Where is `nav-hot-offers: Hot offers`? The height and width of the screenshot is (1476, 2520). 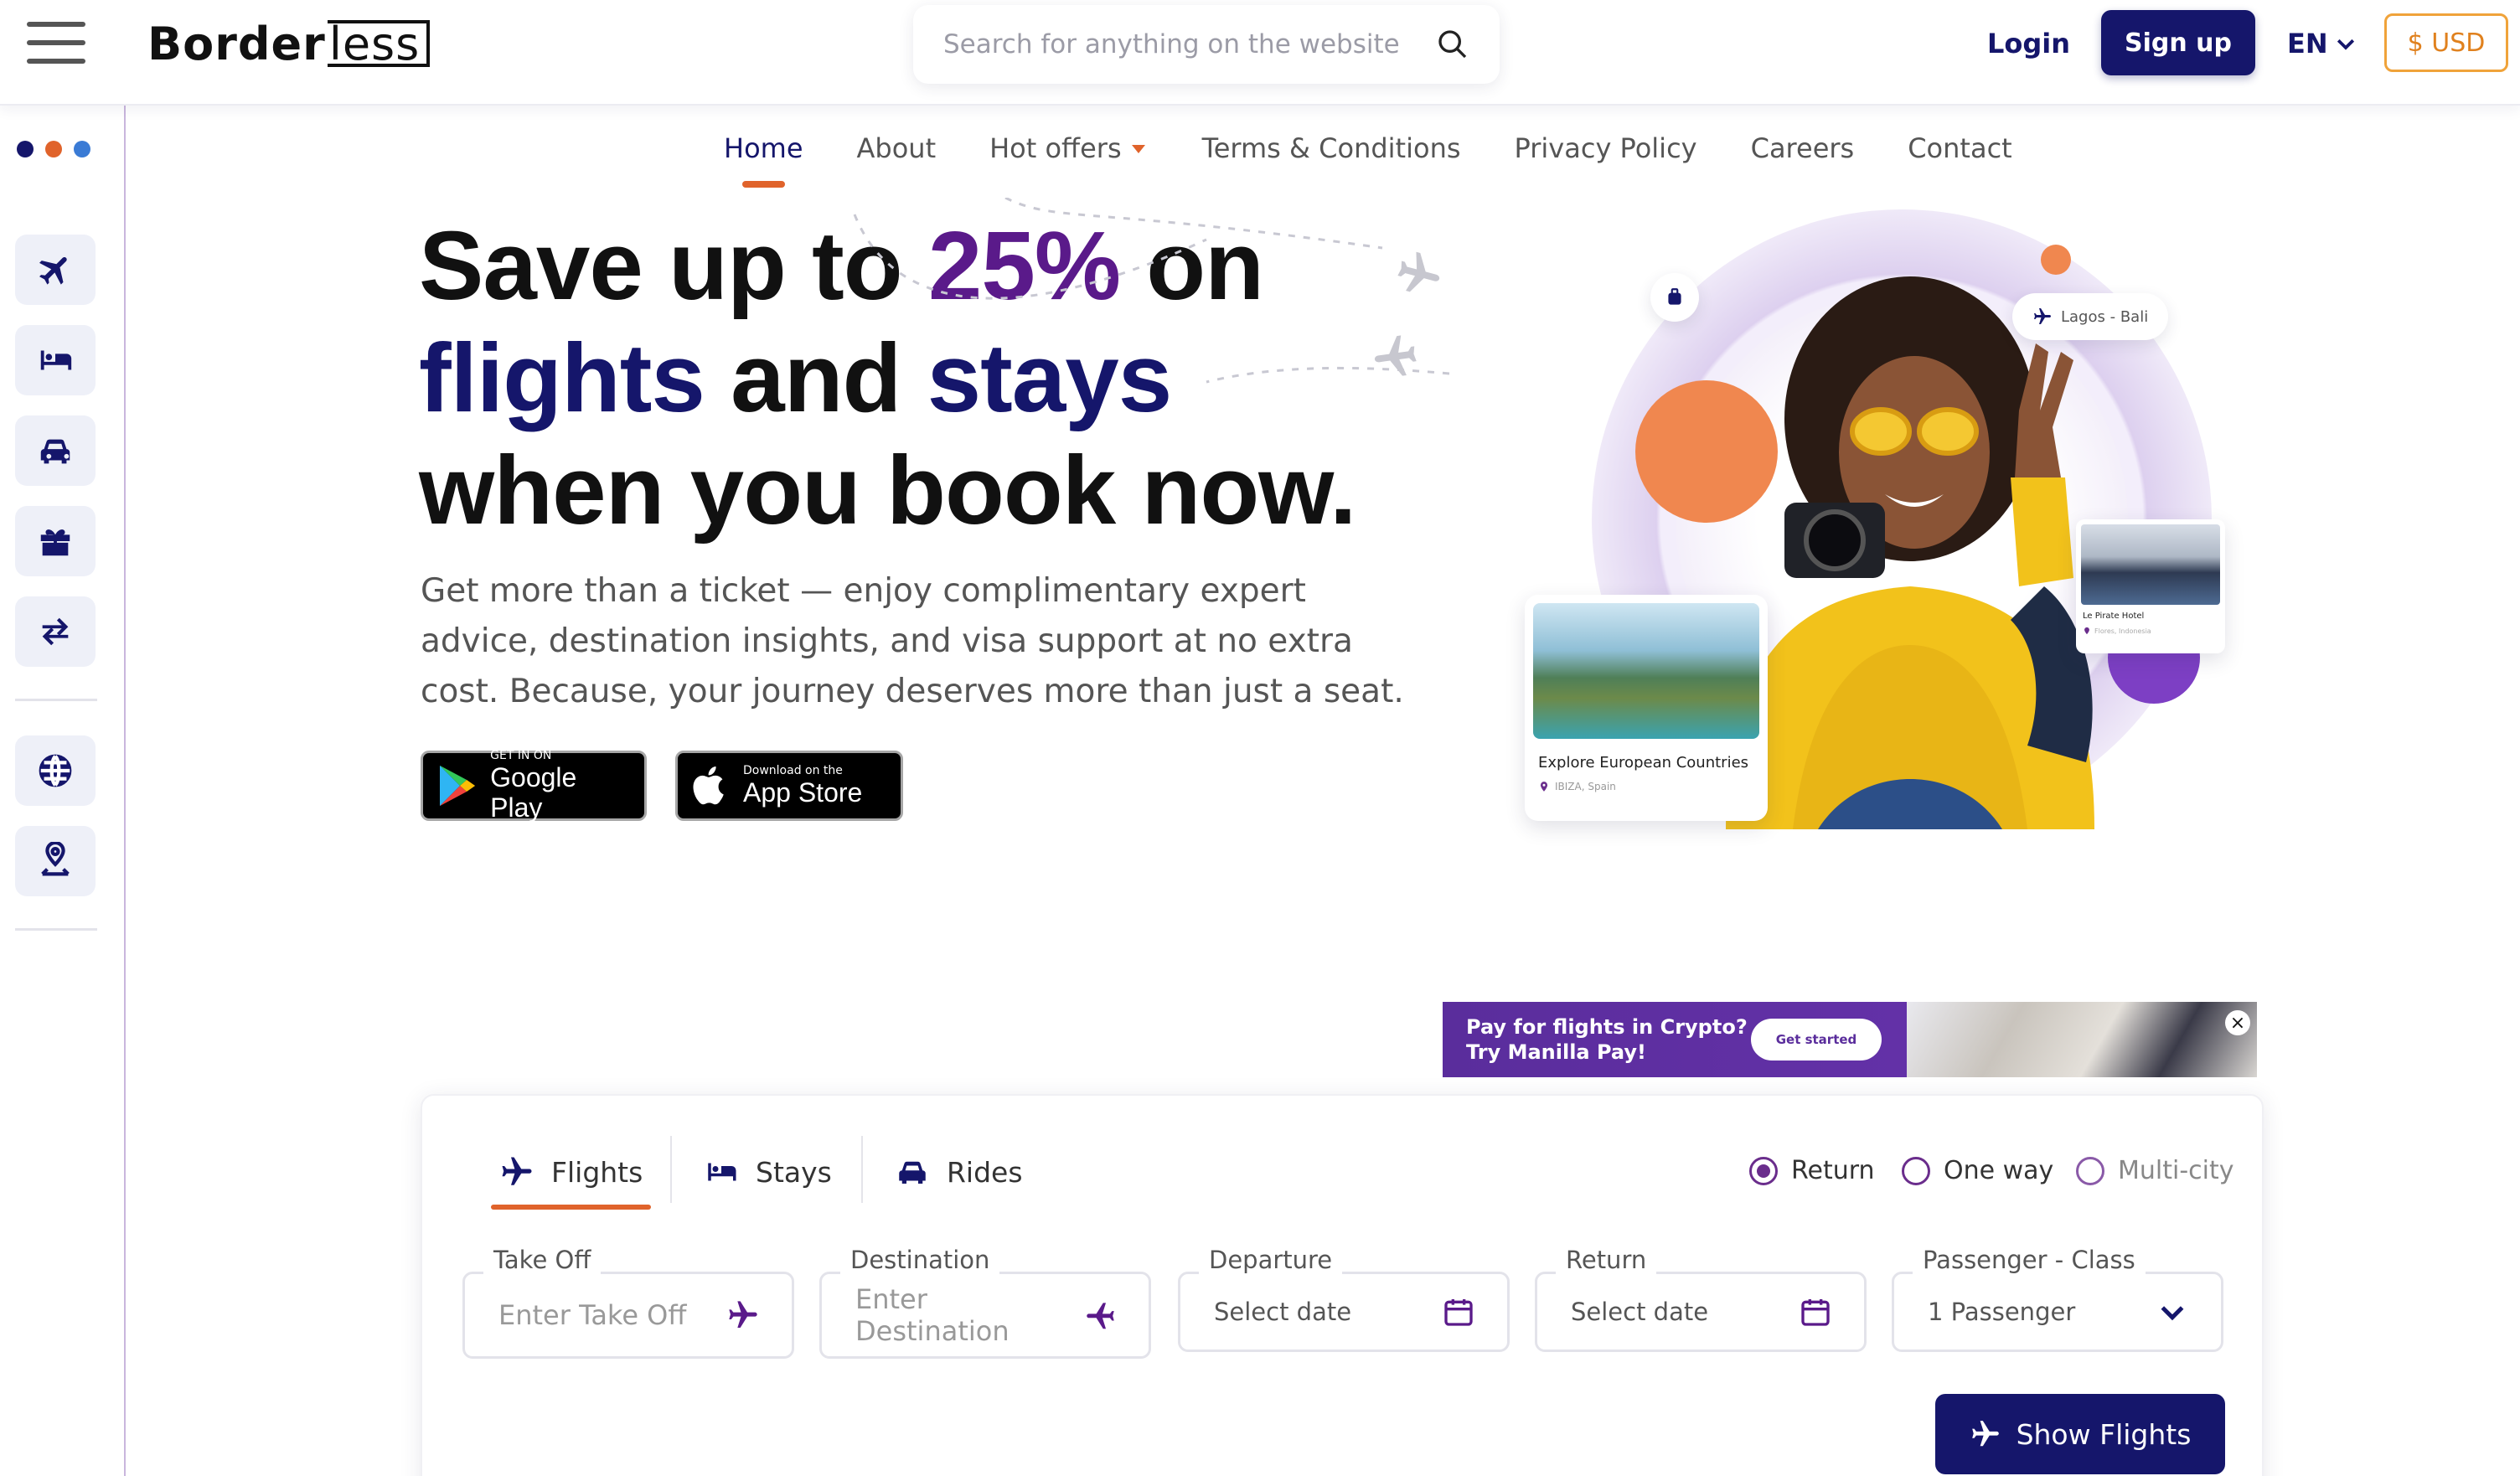 nav-hot-offers: Hot offers is located at coordinates (1069, 148).